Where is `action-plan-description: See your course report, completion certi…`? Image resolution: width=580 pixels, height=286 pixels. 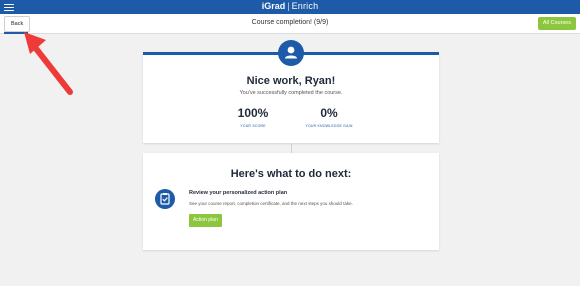
action-plan-description: See your course report, completion certi… is located at coordinates (271, 203).